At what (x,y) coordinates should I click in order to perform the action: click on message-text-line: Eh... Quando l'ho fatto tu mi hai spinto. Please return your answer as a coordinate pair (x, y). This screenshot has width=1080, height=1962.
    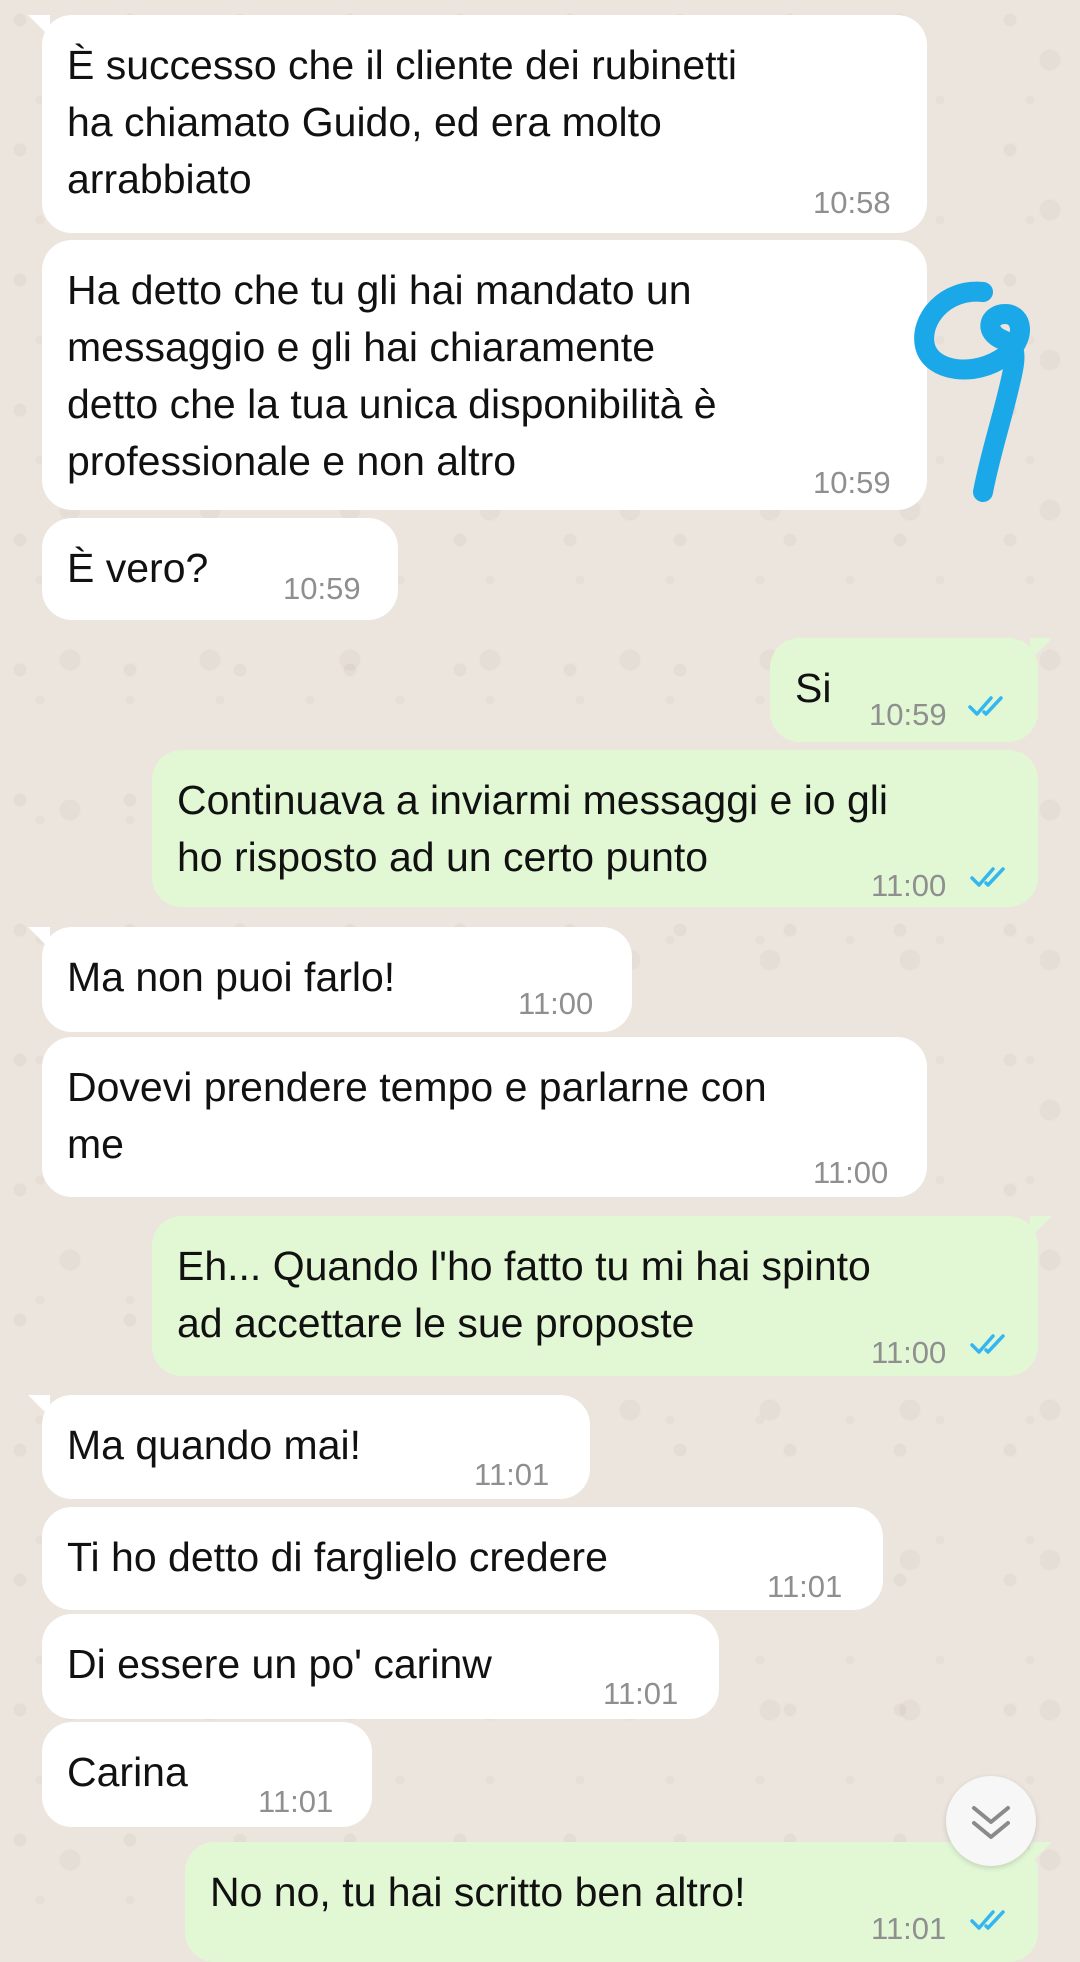
    Looking at the image, I should click on (524, 1266).